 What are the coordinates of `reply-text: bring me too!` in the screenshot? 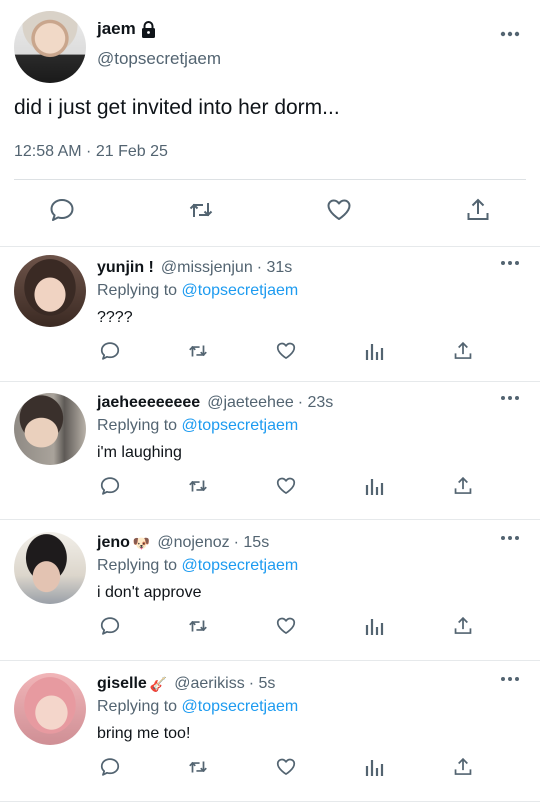 It's located at (144, 733).